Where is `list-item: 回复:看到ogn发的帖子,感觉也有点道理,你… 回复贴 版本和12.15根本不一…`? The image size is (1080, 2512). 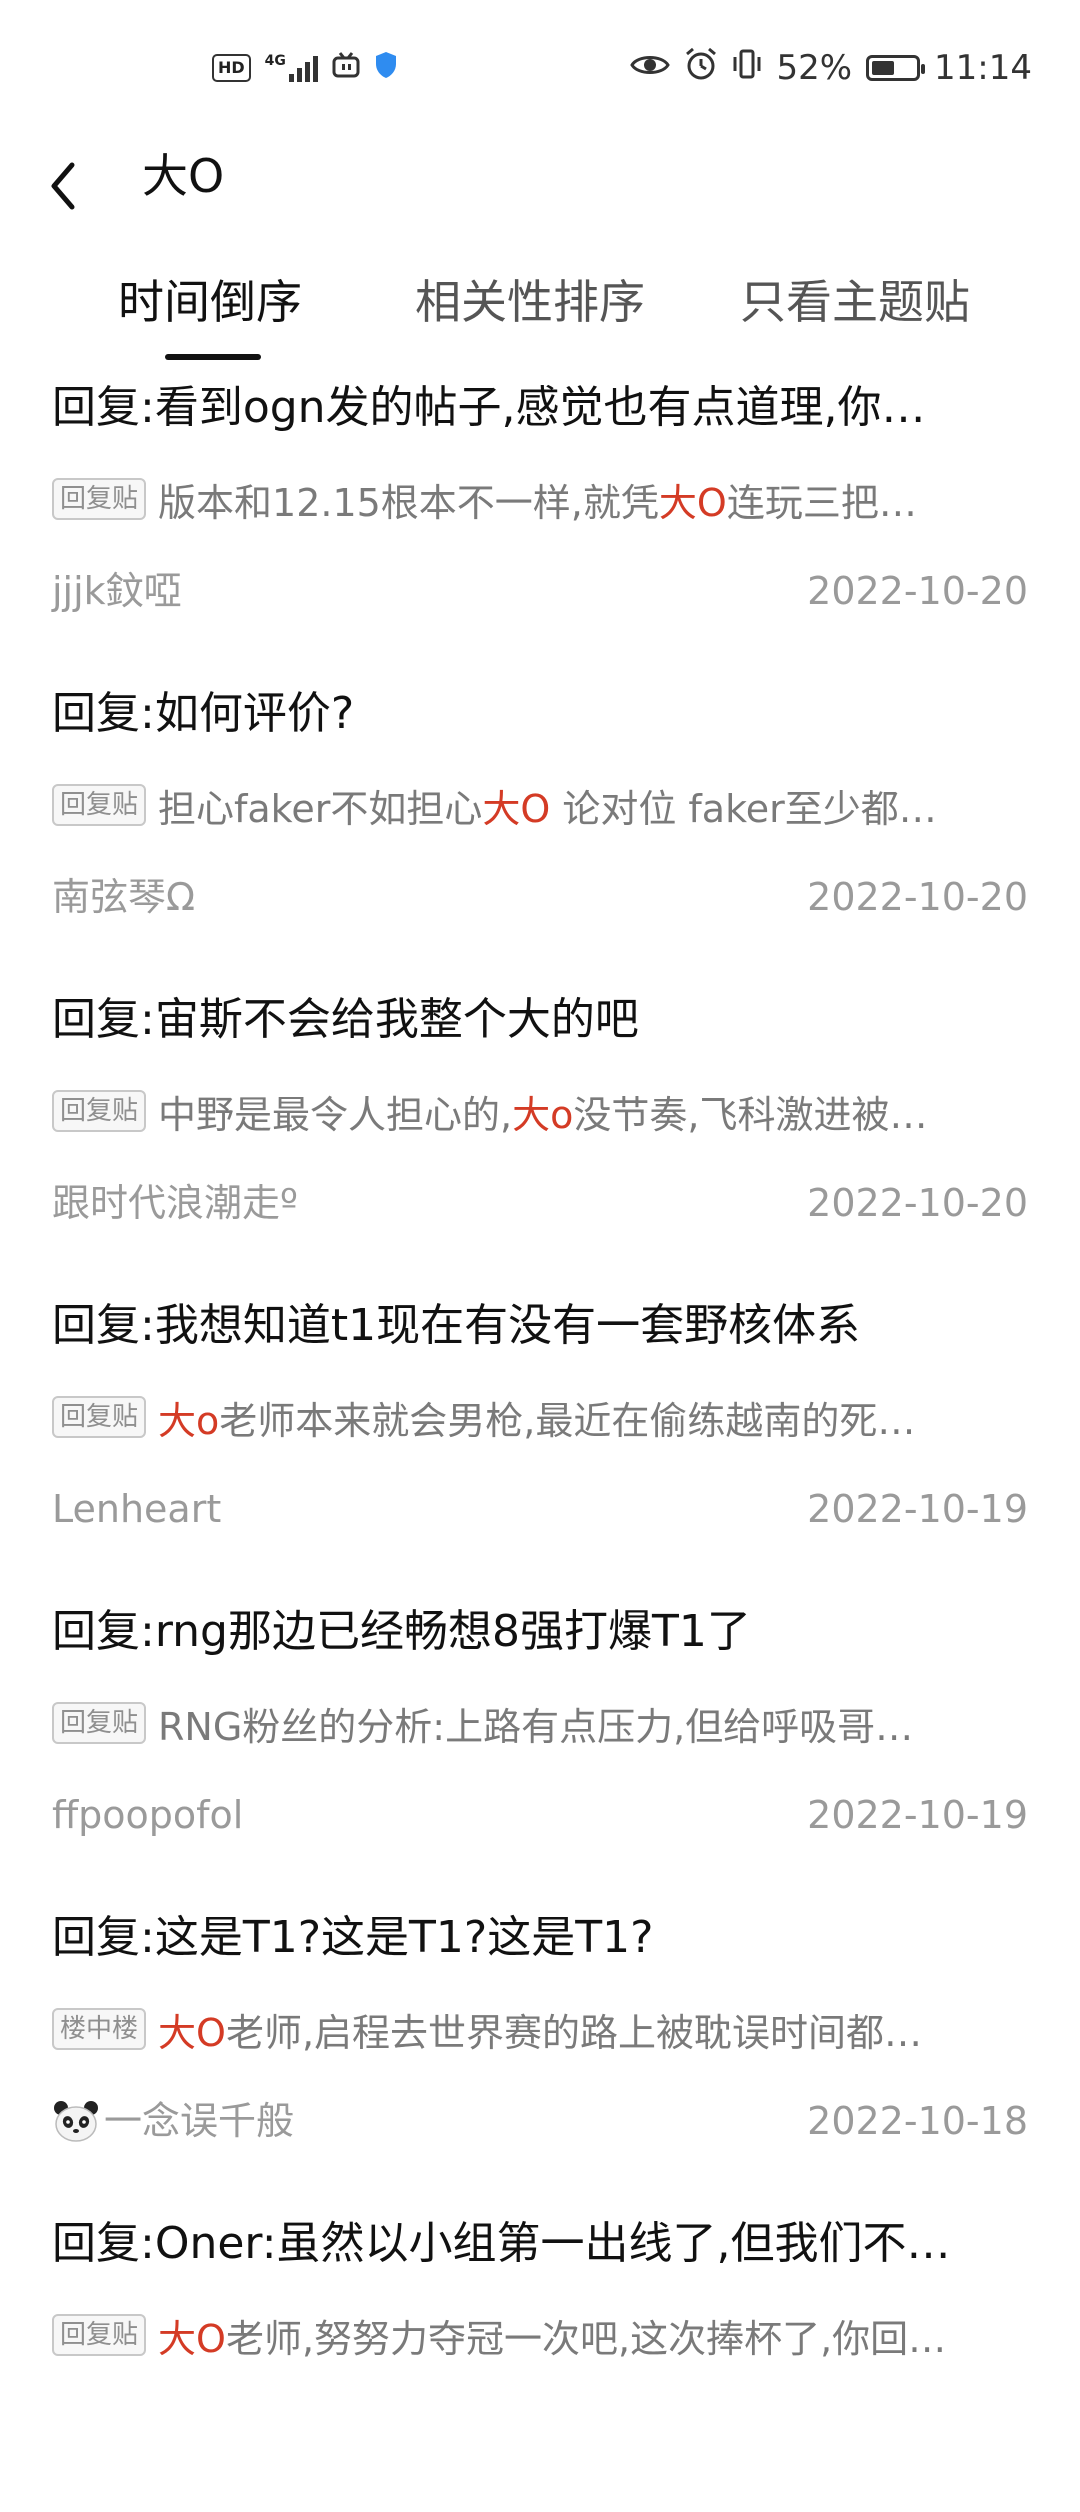 list-item: 回复:看到ogn发的帖子,感觉也有点道理,你… 回复贴 版本和12.15根本不一… is located at coordinates (540, 523).